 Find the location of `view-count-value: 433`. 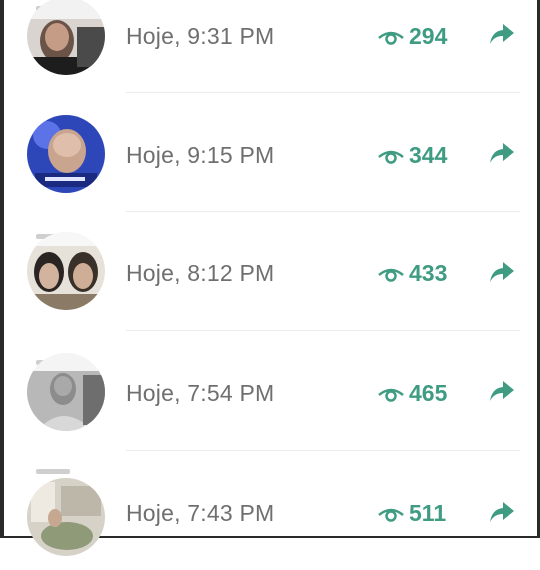

view-count-value: 433 is located at coordinates (428, 273).